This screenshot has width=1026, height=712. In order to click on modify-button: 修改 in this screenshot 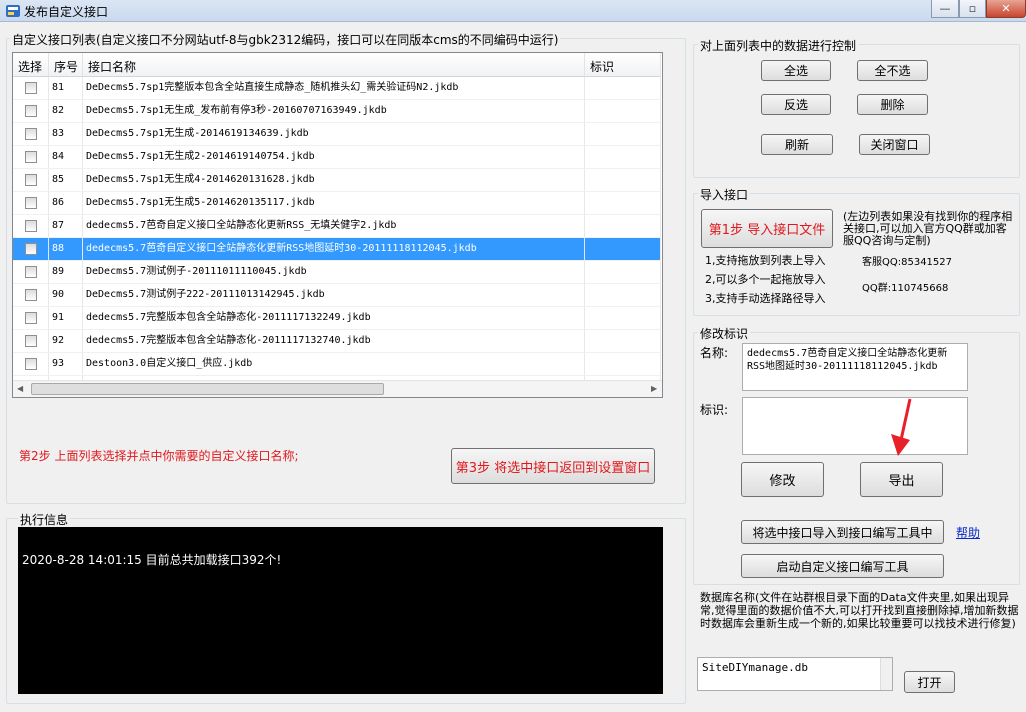, I will do `click(782, 479)`.